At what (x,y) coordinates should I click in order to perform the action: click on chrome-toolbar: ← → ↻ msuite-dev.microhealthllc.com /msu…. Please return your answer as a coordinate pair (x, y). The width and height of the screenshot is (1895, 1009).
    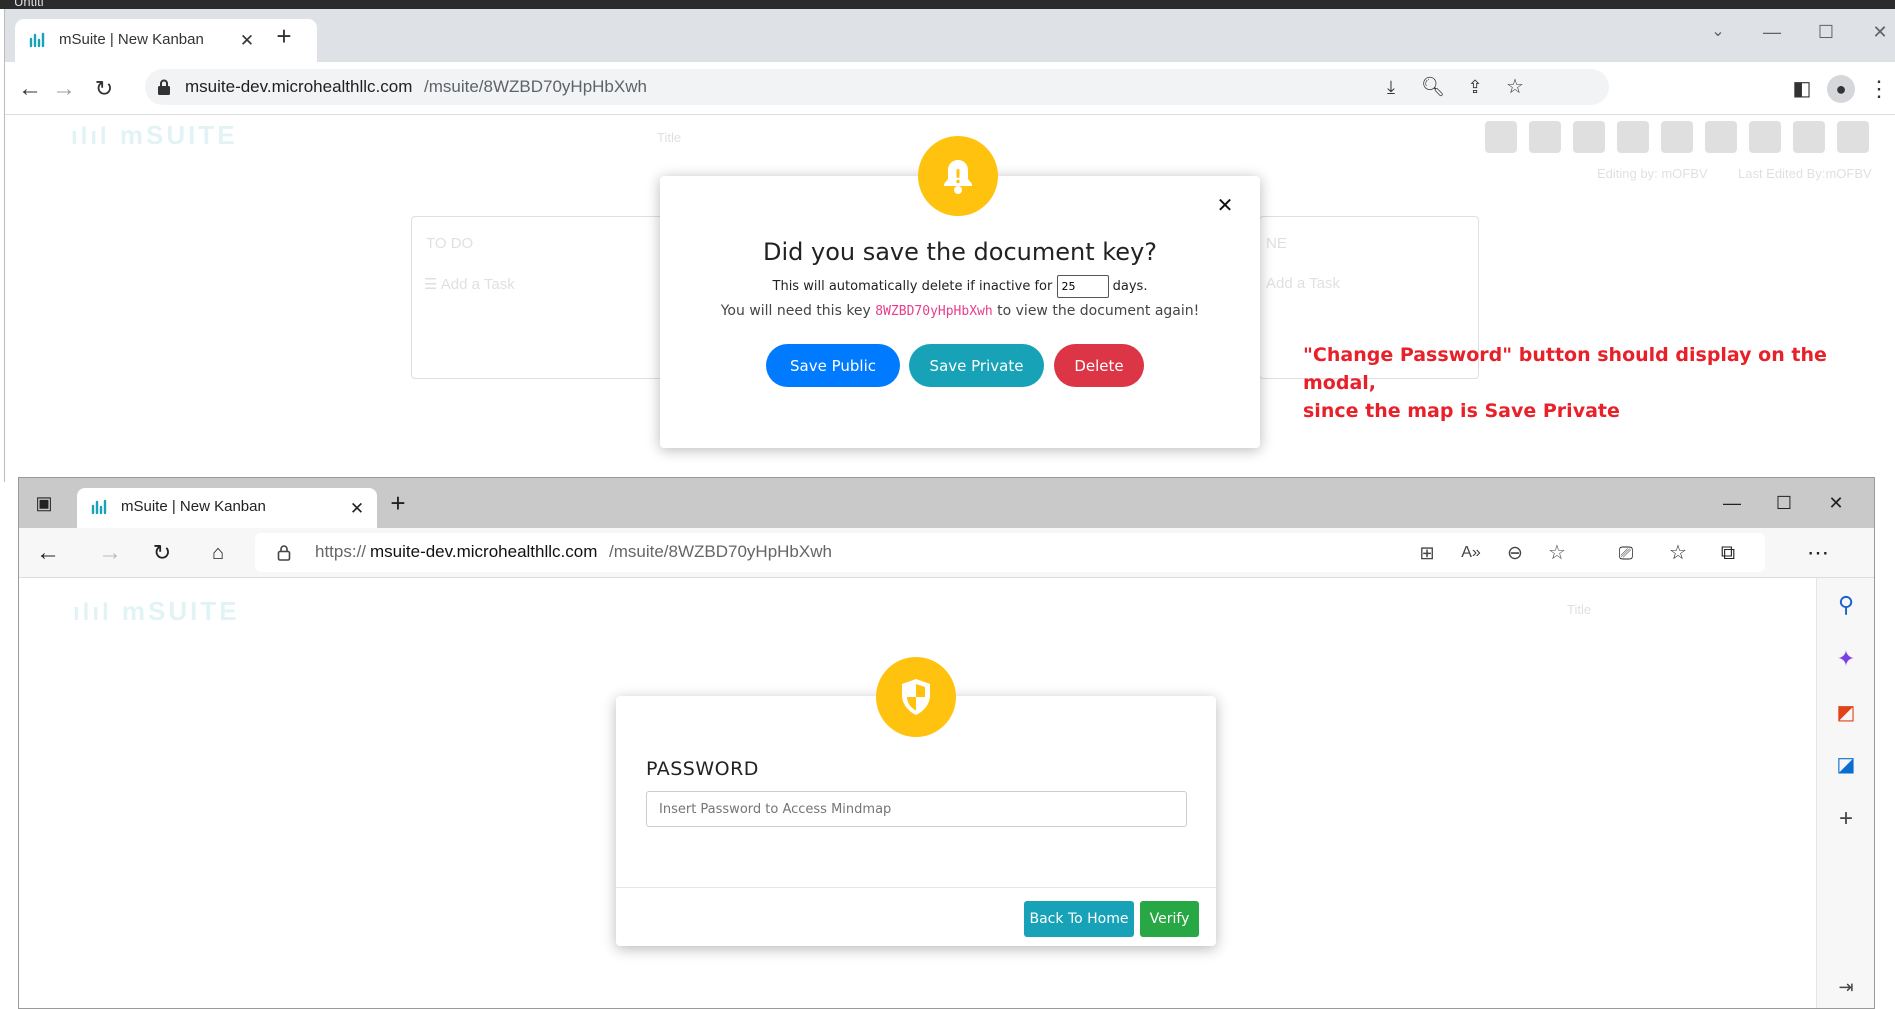
    Looking at the image, I should click on (950, 88).